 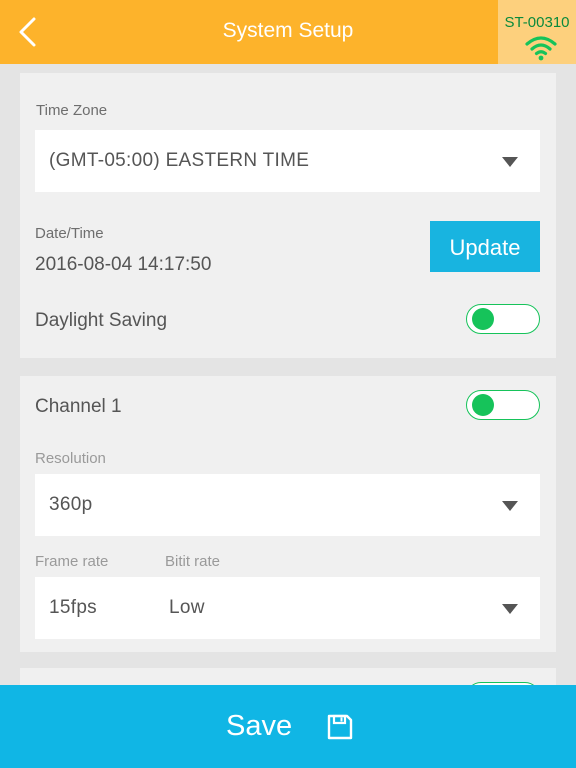 I want to click on bit-rate-value: Low, so click(x=187, y=607).